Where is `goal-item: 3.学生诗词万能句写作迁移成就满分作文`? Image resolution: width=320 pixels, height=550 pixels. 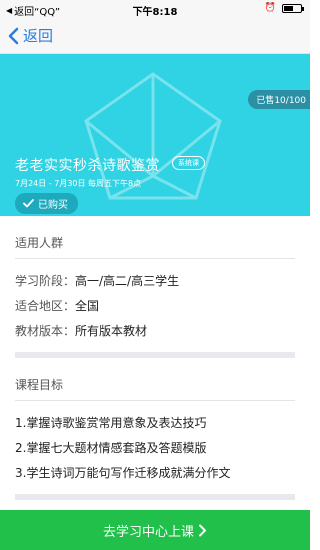 goal-item: 3.学生诗词万能句写作迁移成就满分作文 is located at coordinates (123, 473).